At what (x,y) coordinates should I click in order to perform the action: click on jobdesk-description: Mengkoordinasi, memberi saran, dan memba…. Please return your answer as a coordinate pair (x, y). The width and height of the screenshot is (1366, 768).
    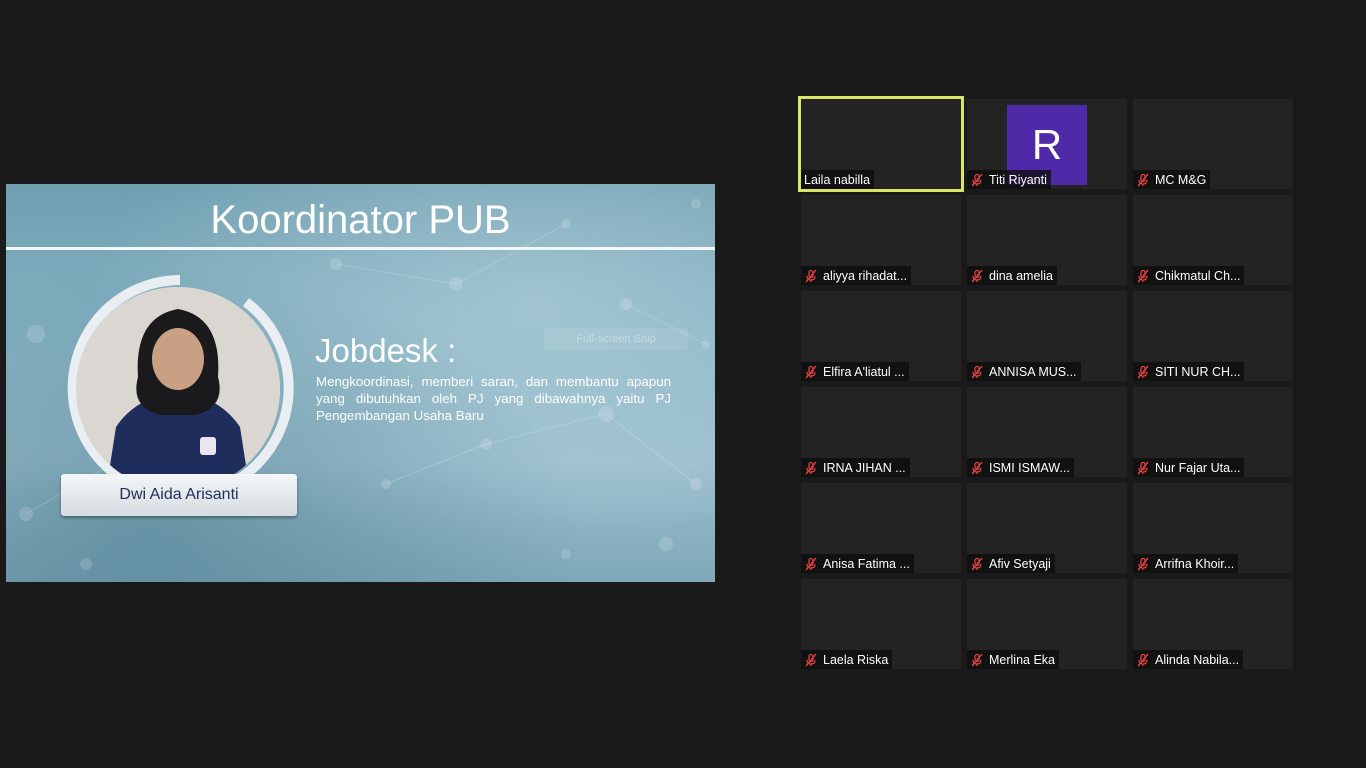
    Looking at the image, I should click on (493, 398).